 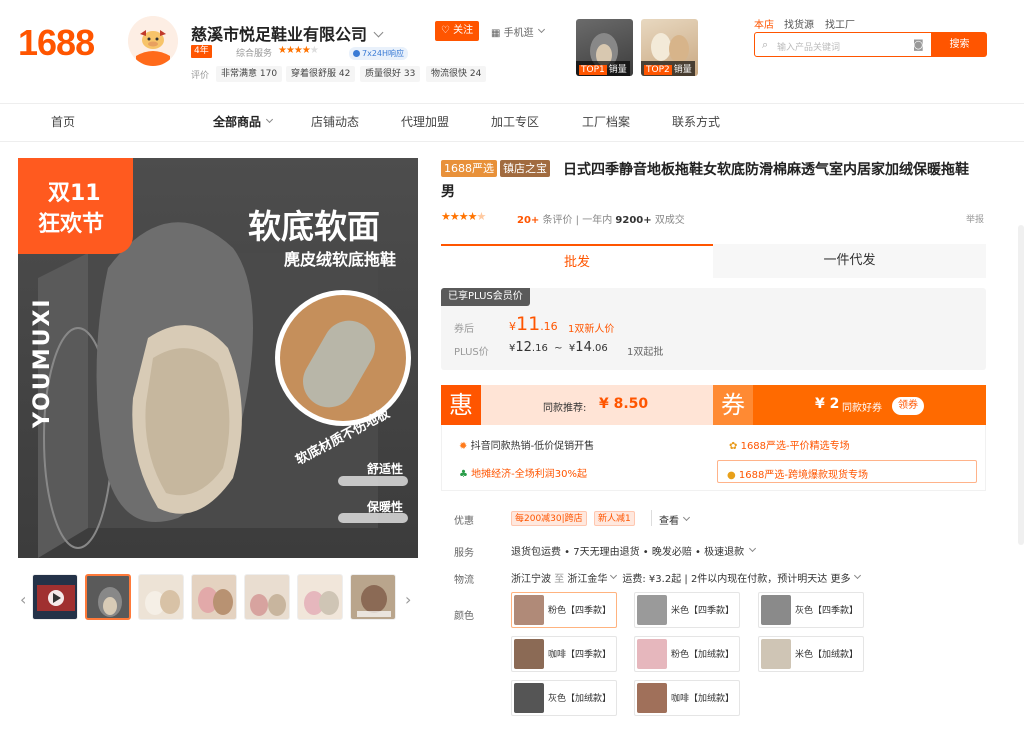 What do you see at coordinates (390, 74) in the screenshot?
I see `eval-chip: 质量很好 33` at bounding box center [390, 74].